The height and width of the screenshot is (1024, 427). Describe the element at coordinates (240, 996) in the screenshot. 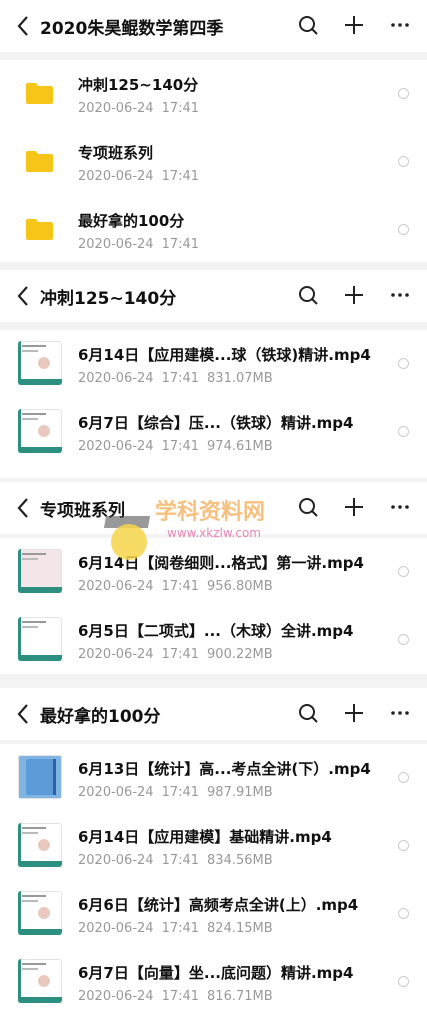

I see `item-size: 816.71MB` at that location.